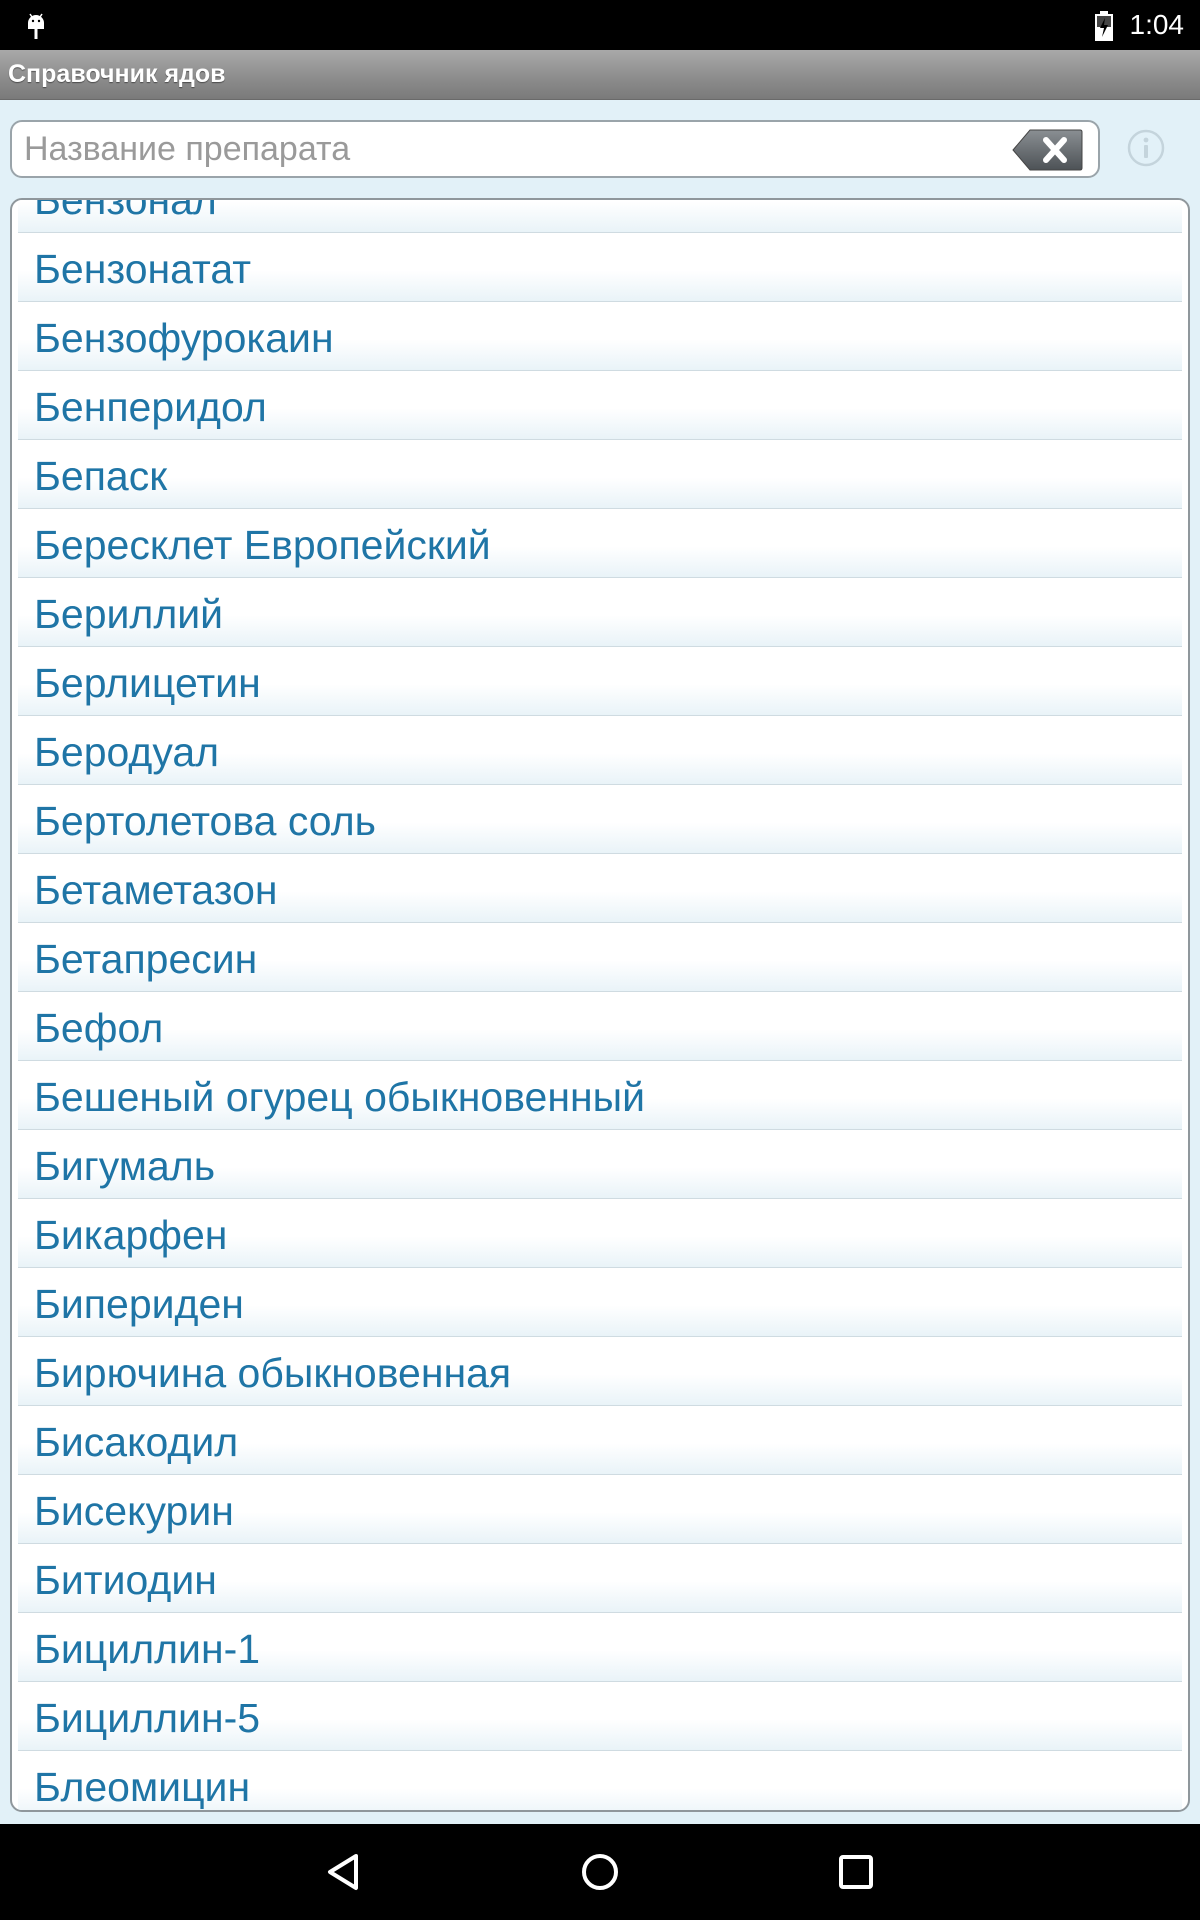  Describe the element at coordinates (99, 1028) in the screenshot. I see `list-item-label: Бефол` at that location.